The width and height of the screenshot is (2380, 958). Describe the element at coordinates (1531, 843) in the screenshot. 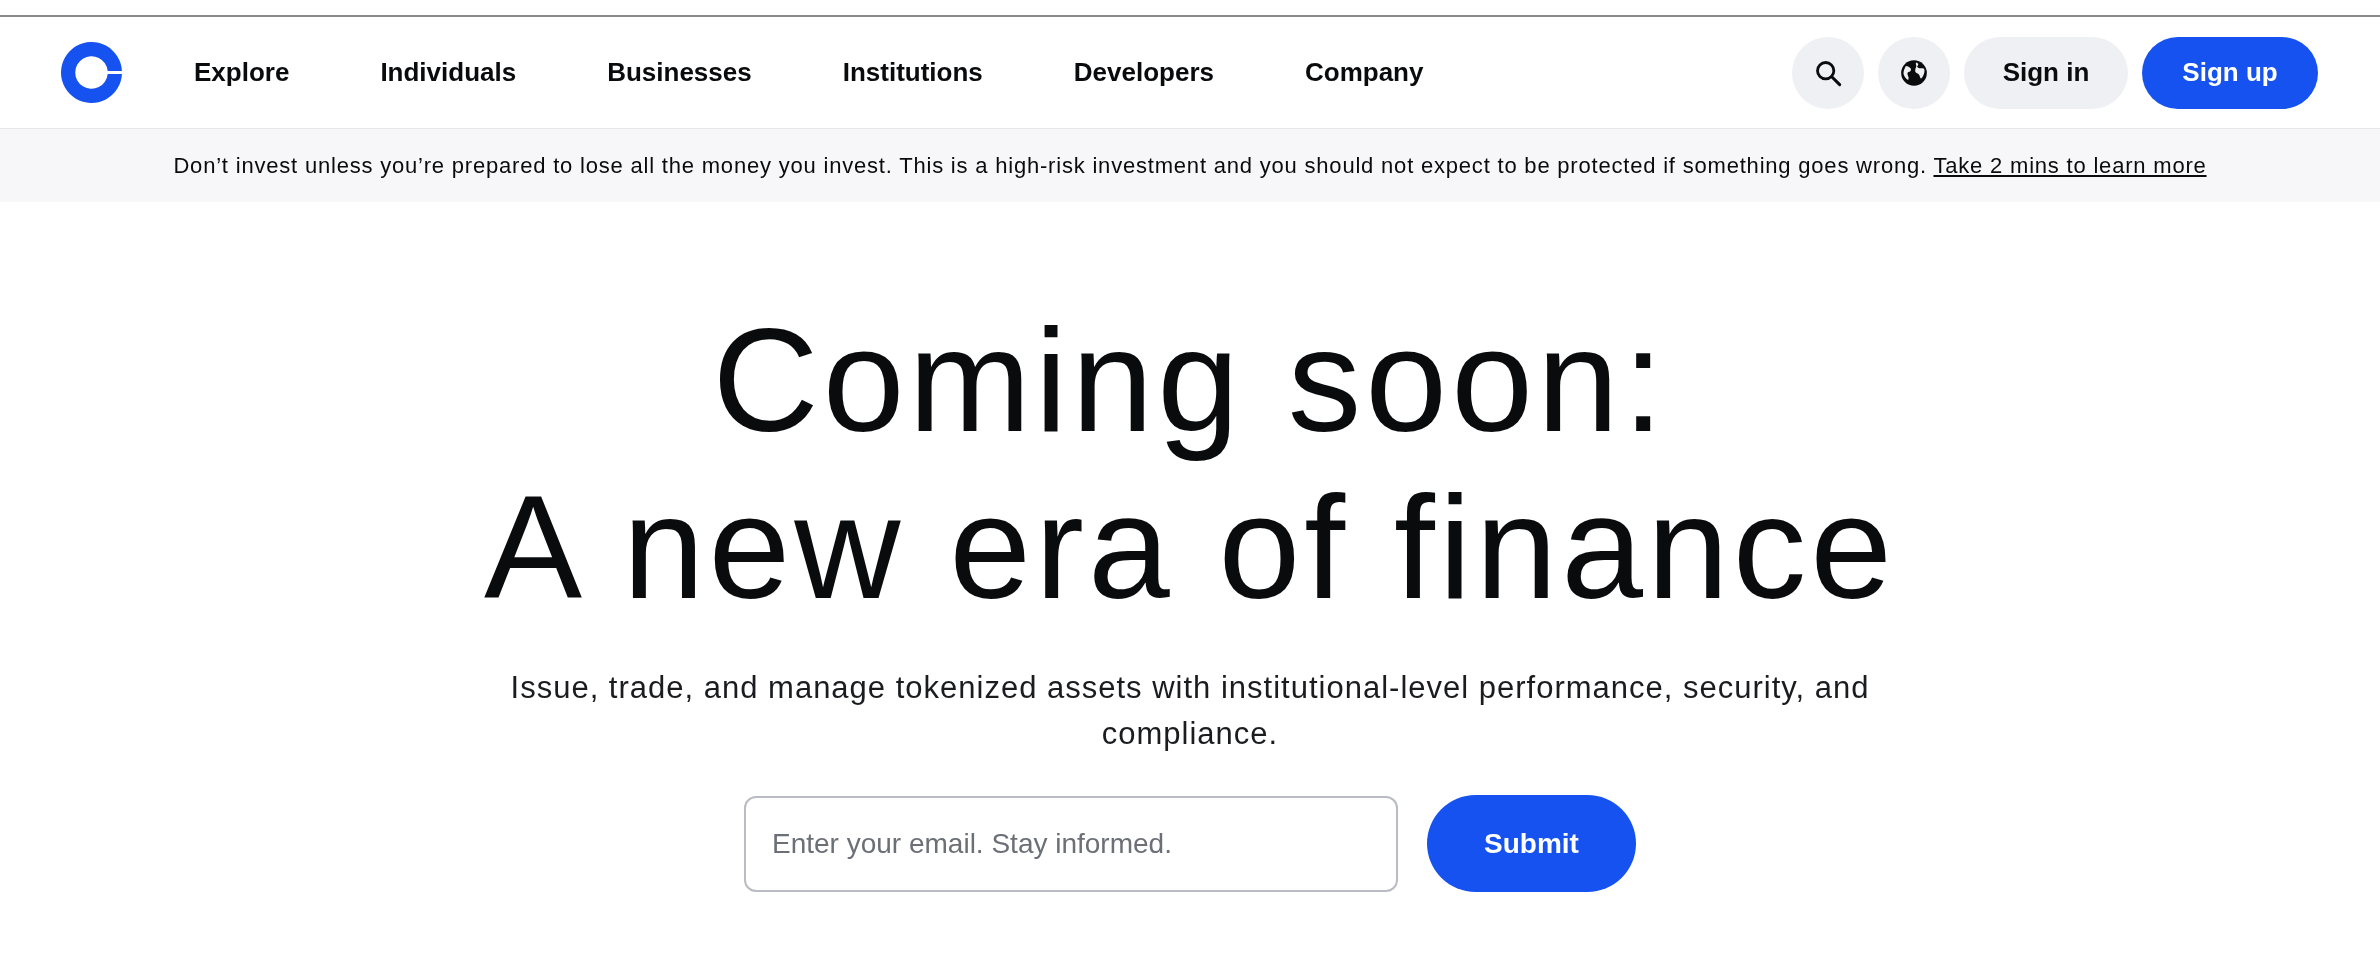

I see `submit-button: Submit` at that location.